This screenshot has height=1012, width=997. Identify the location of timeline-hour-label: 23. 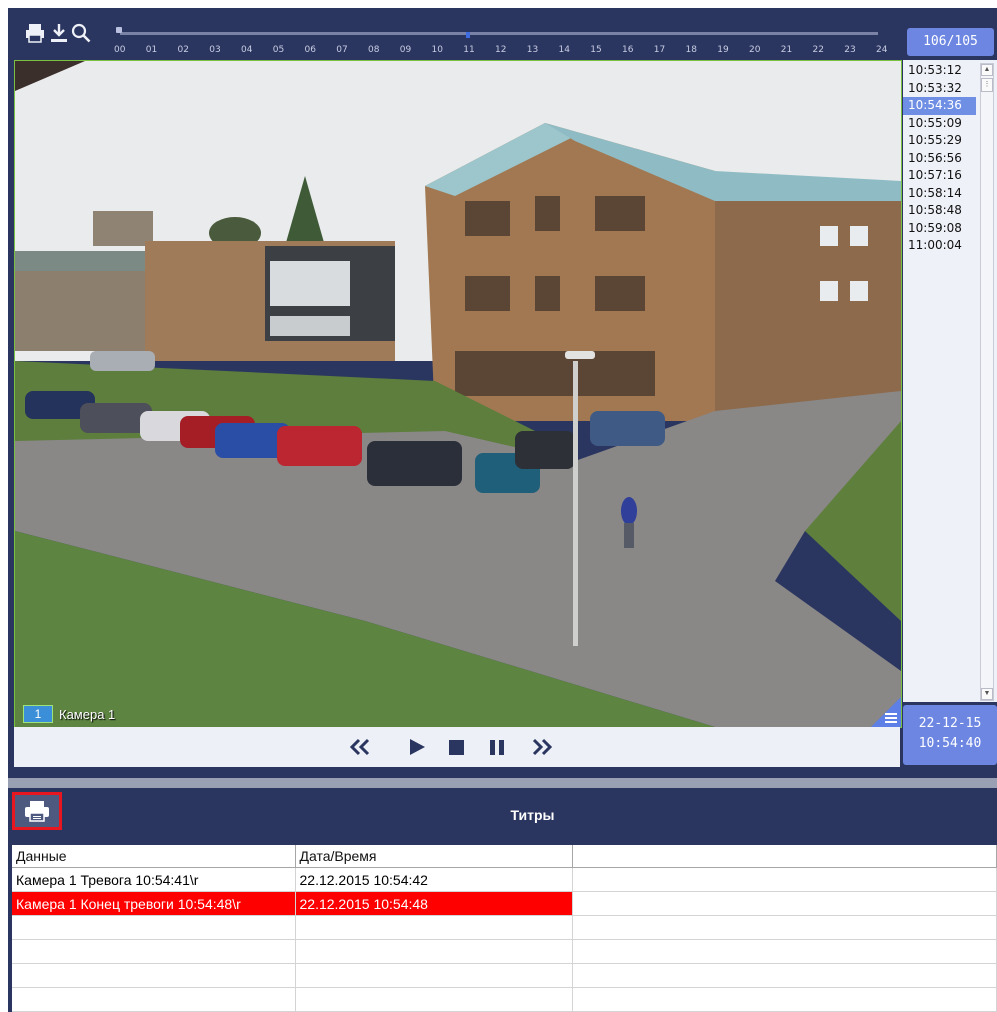
(850, 50).